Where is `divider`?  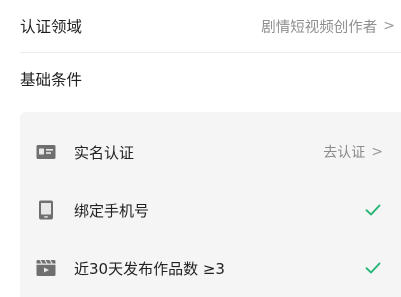 divider is located at coordinates (210, 52).